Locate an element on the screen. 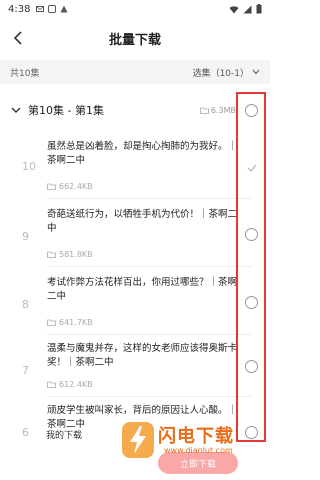 The width and height of the screenshot is (320, 480). episode-size: 641.7KB is located at coordinates (70, 322).